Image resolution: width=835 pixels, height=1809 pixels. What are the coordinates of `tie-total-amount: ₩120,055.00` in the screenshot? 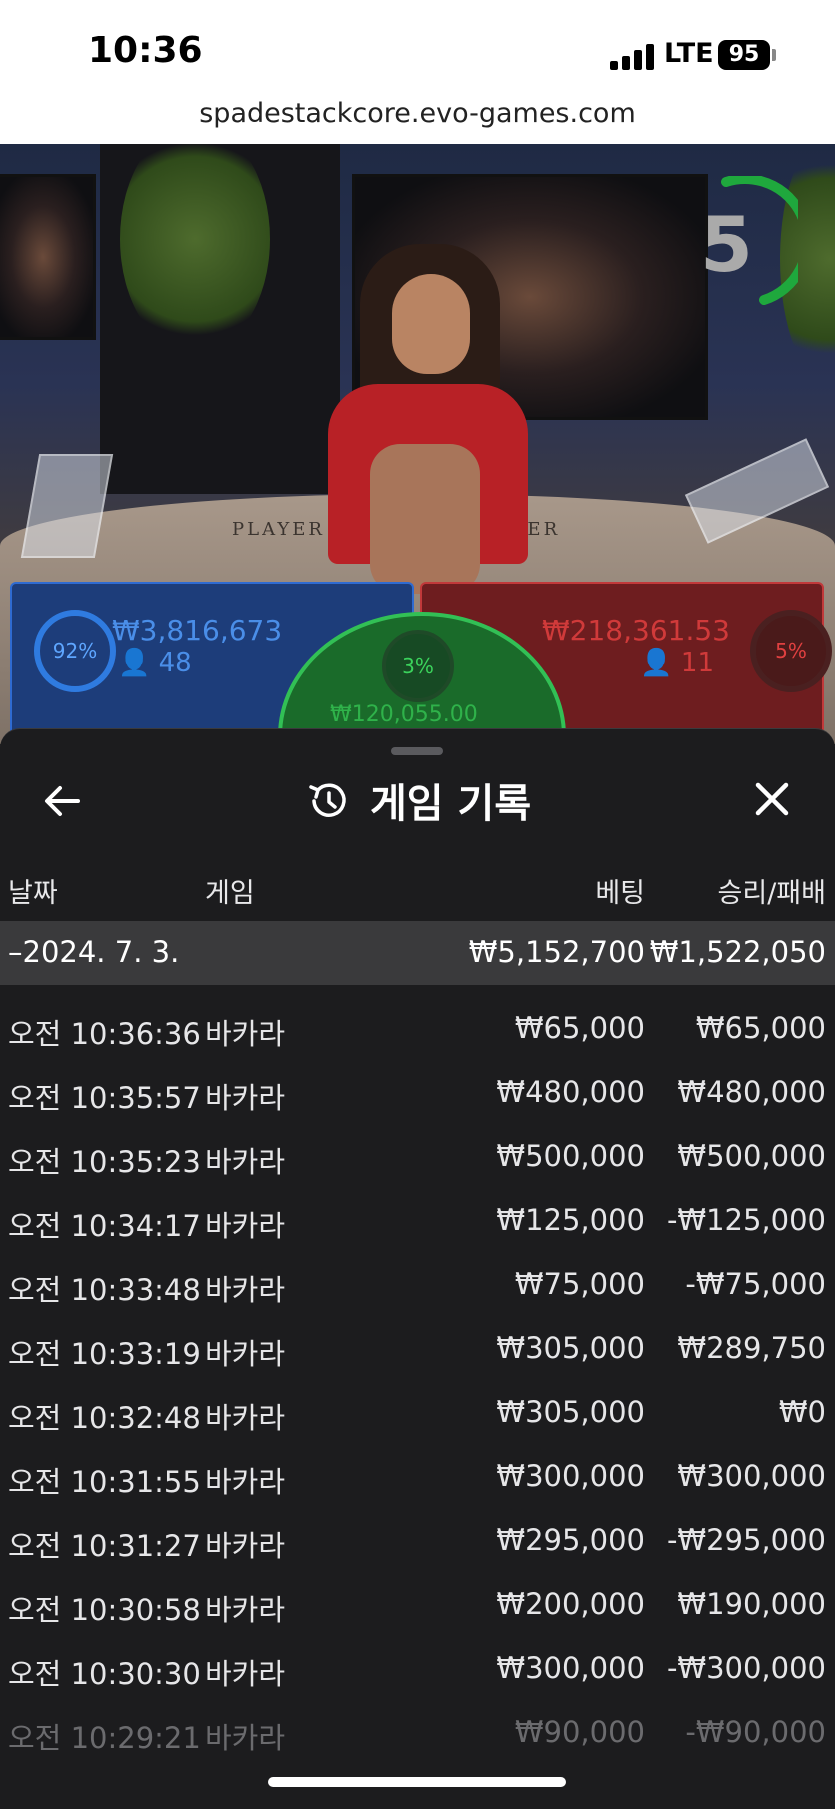 It's located at (404, 714).